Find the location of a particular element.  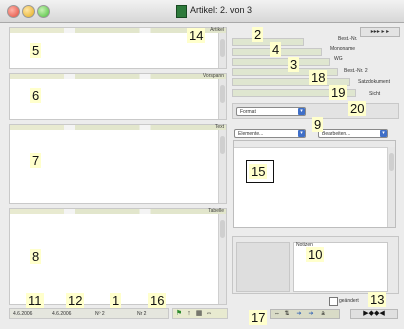

section-vorspann: Vorspann is located at coordinates (118, 96).